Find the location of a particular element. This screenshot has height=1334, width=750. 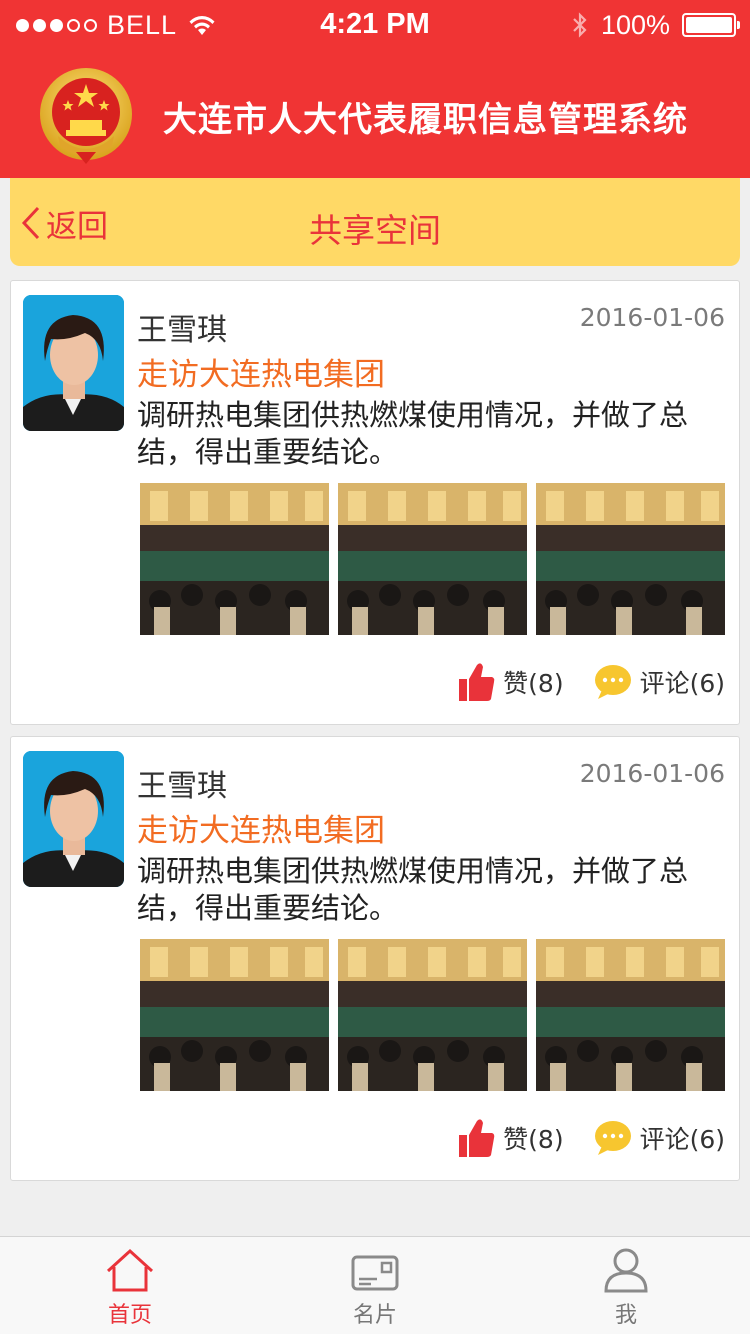

tab-card: 名片 is located at coordinates (375, 1288).